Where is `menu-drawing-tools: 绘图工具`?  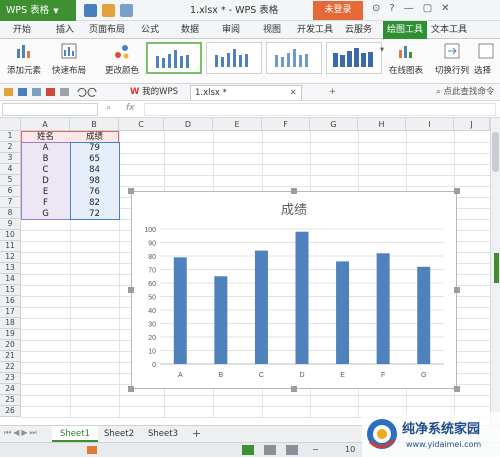 menu-drawing-tools: 绘图工具 is located at coordinates (405, 30).